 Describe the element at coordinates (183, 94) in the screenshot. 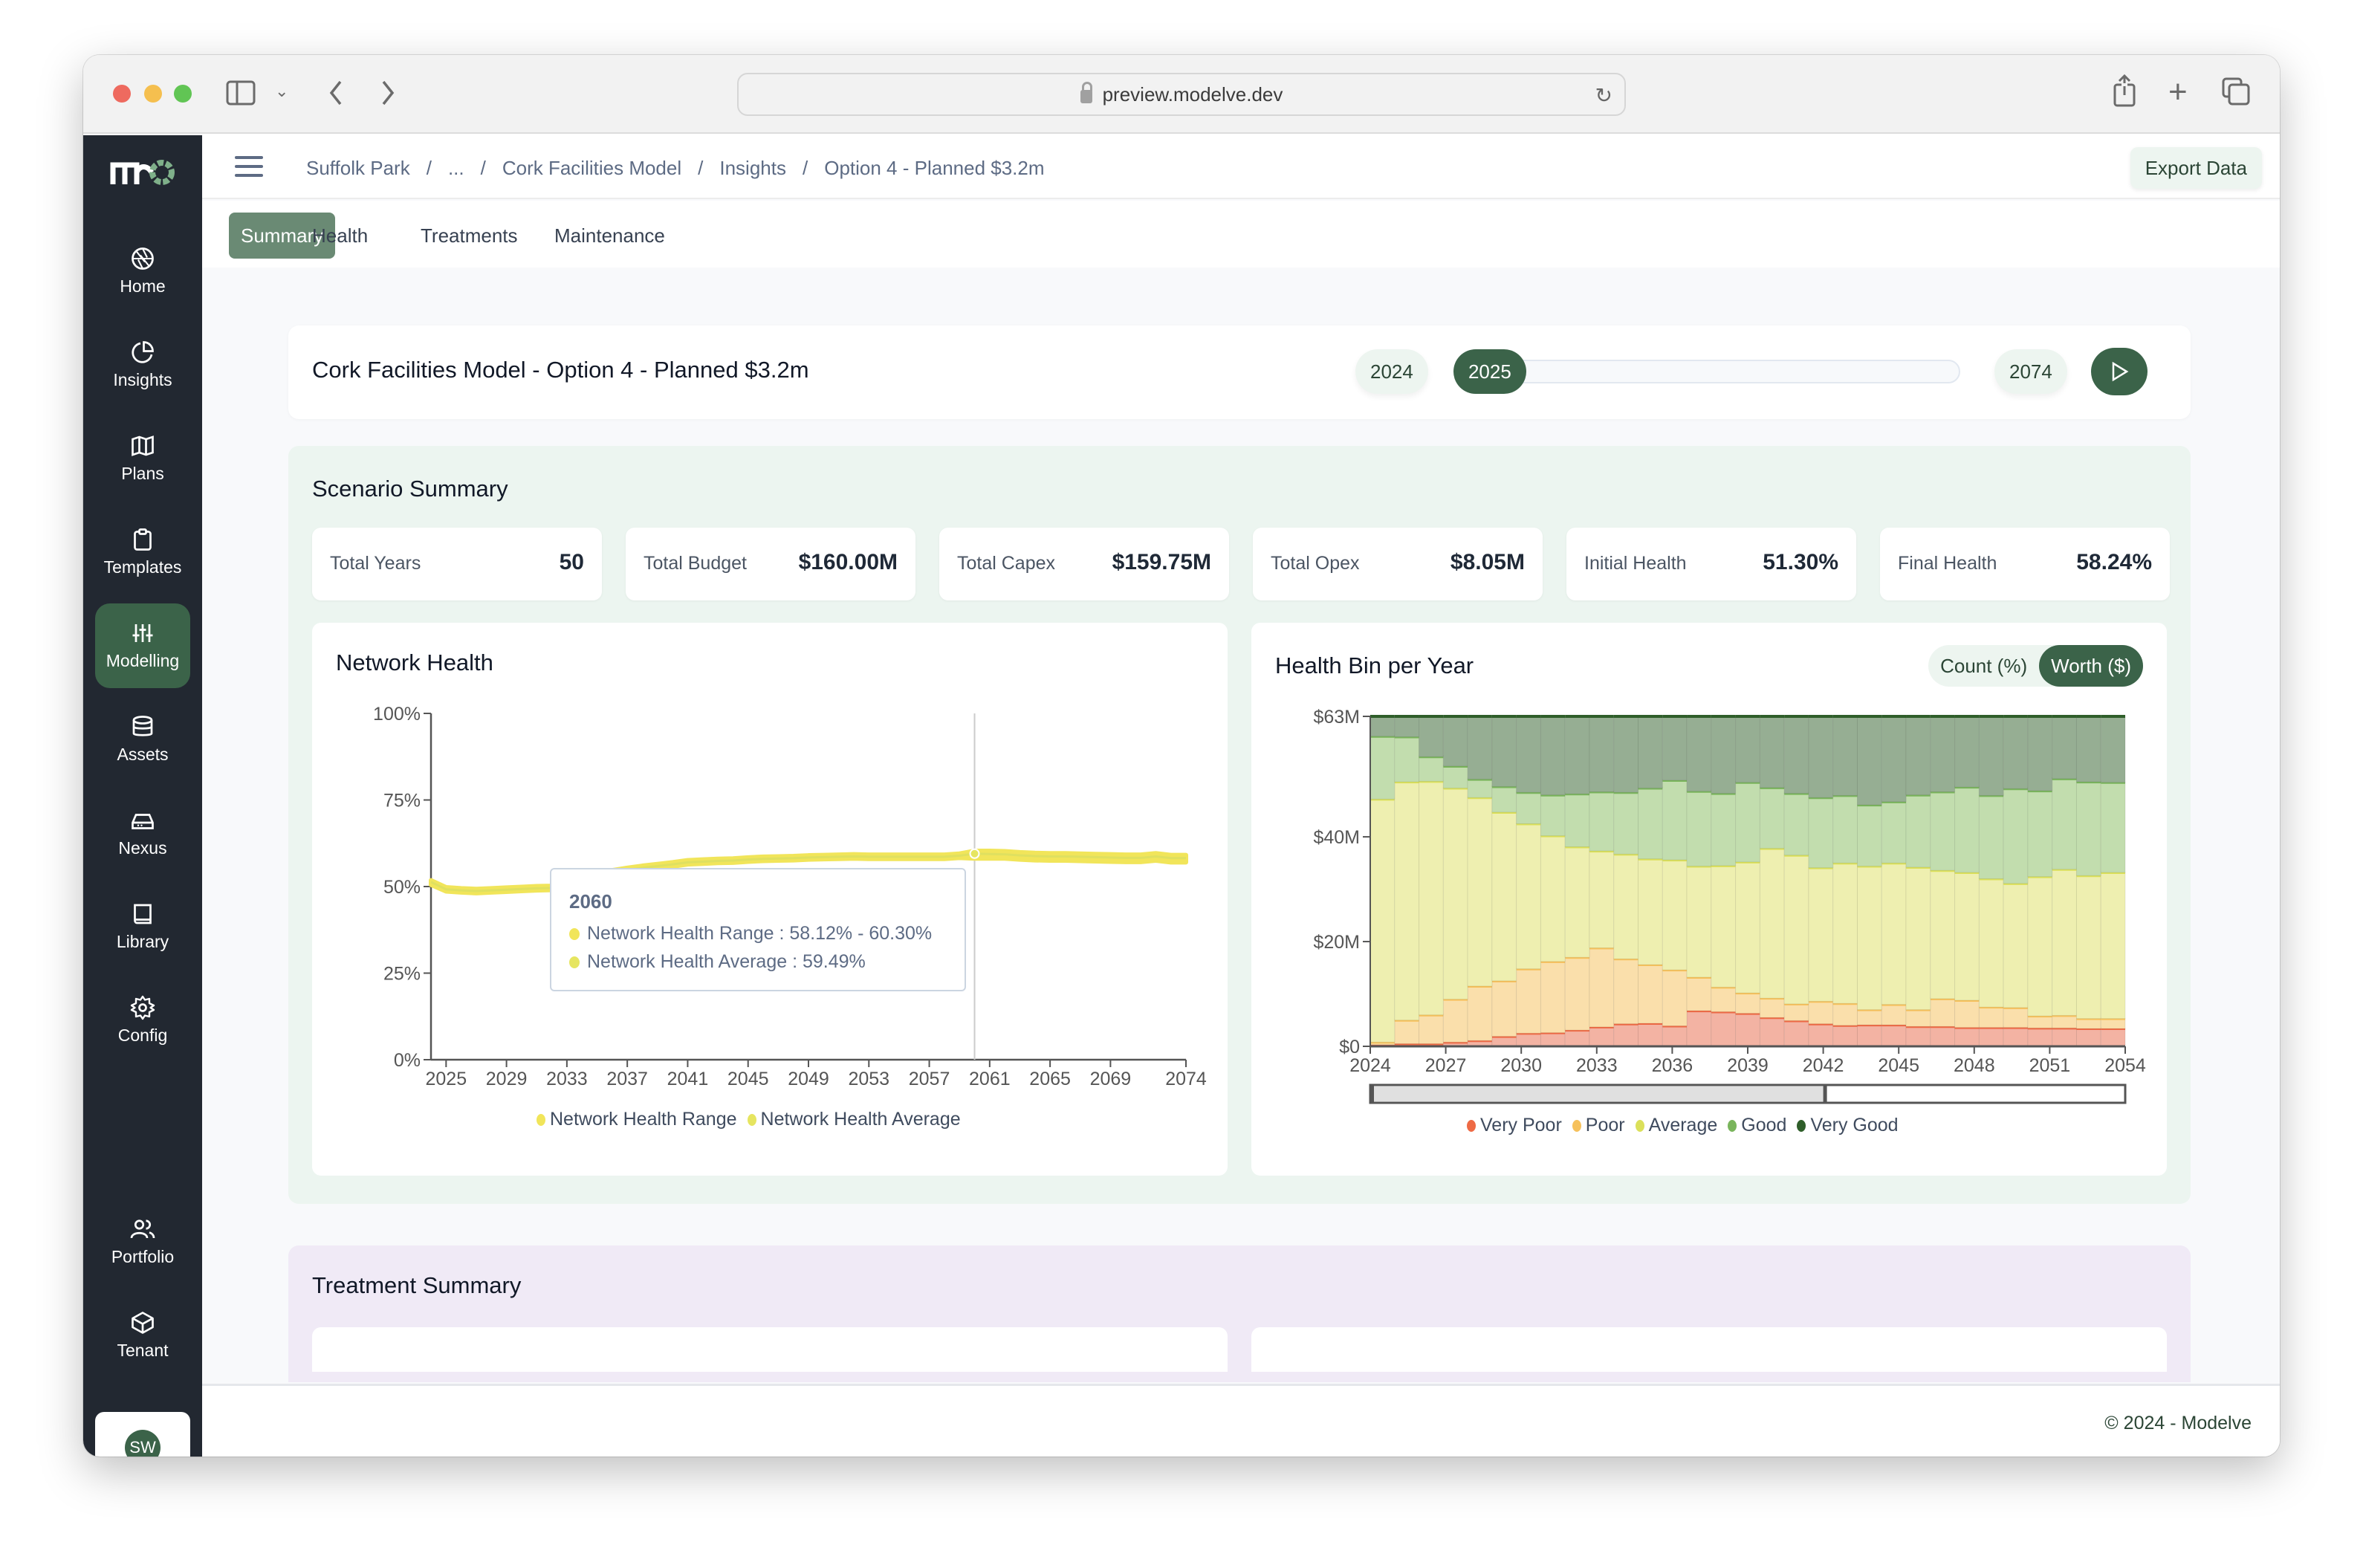

I see `maximize-window-button` at that location.